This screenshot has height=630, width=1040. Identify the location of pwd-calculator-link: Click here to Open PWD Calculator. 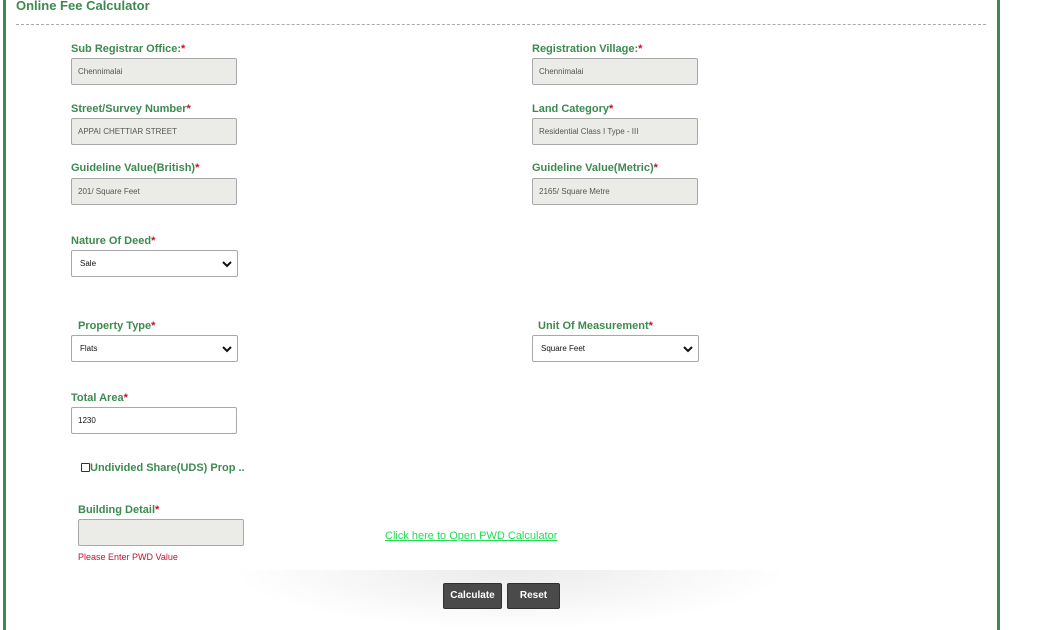
(471, 536).